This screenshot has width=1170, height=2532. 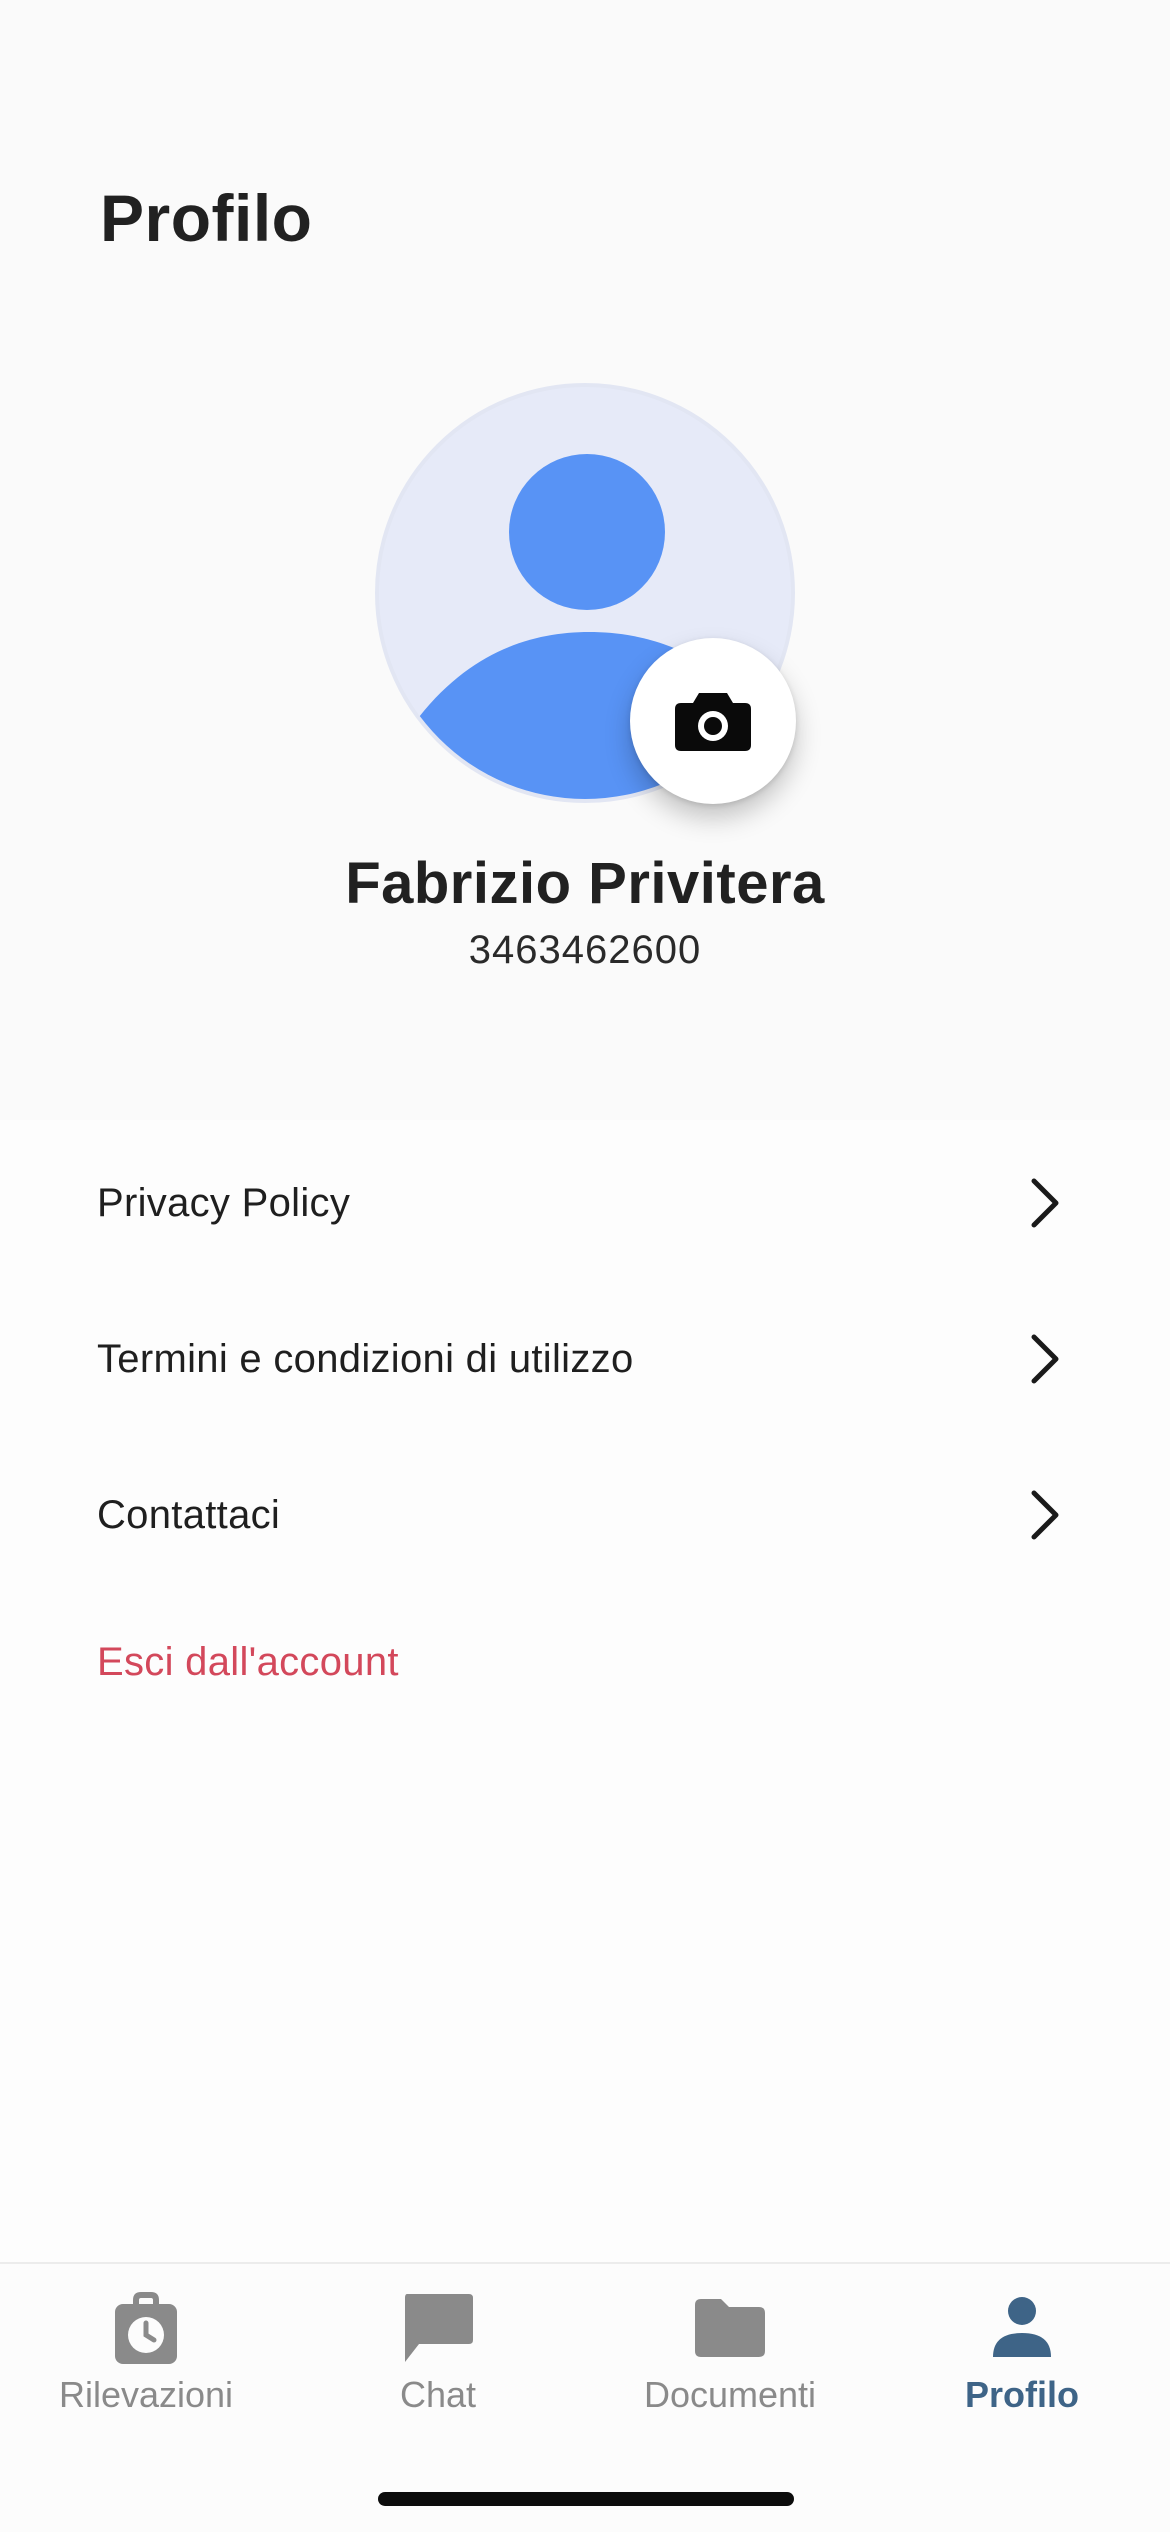 What do you see at coordinates (585, 950) in the screenshot?
I see `user-phone: 3463462600` at bounding box center [585, 950].